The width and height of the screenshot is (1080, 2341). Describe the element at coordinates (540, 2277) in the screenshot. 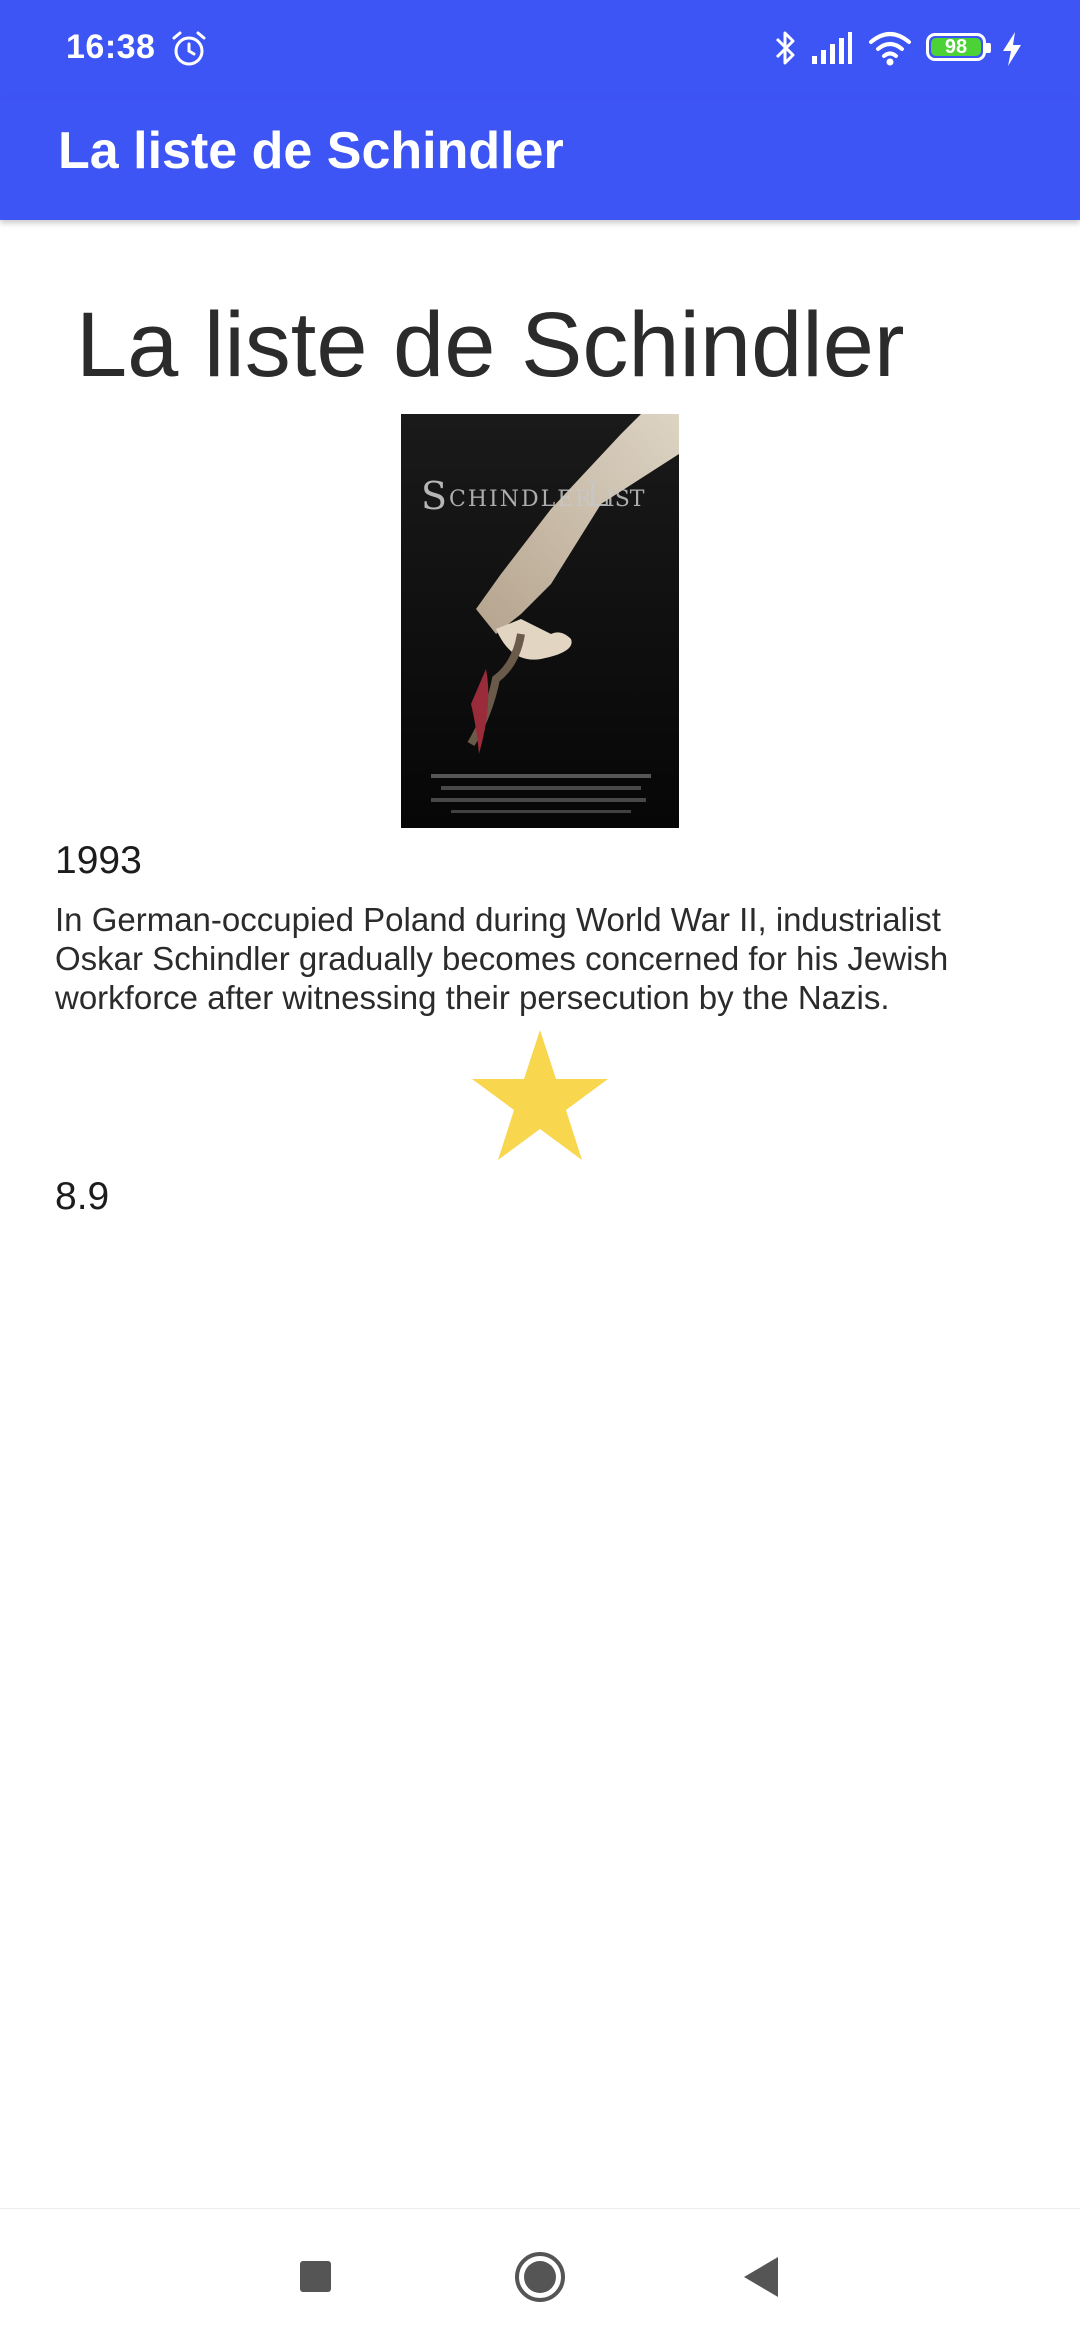

I see `home-icon` at that location.